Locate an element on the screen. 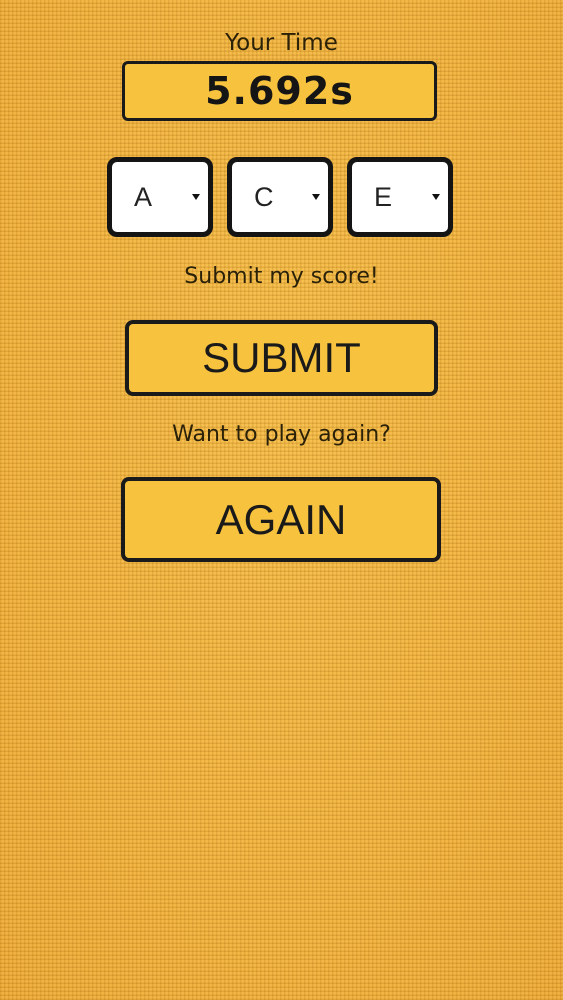 The image size is (563, 1000). play-again-prompt: Want to play again? is located at coordinates (281, 434).